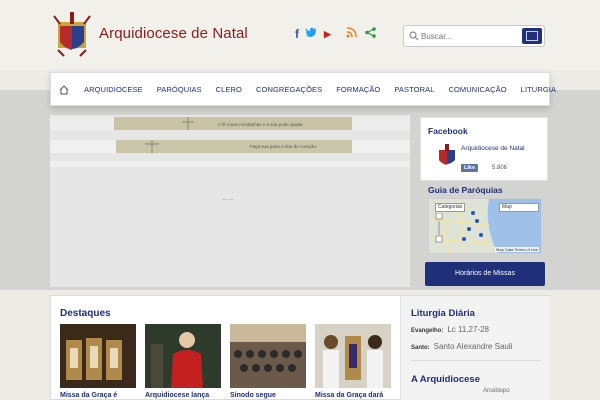  I want to click on social-links: f ▶, so click(313, 34).